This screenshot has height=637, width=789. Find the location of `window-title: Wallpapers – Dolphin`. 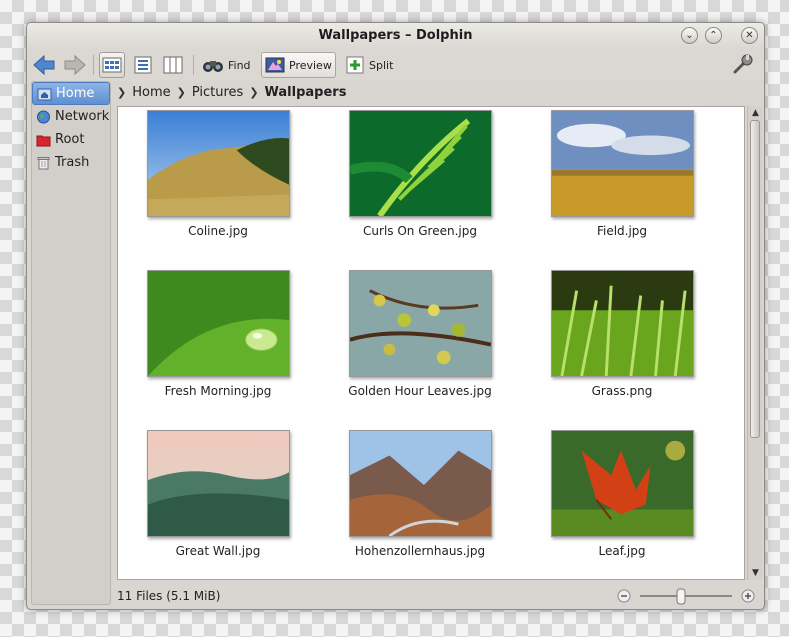

window-title: Wallpapers – Dolphin is located at coordinates (395, 35).